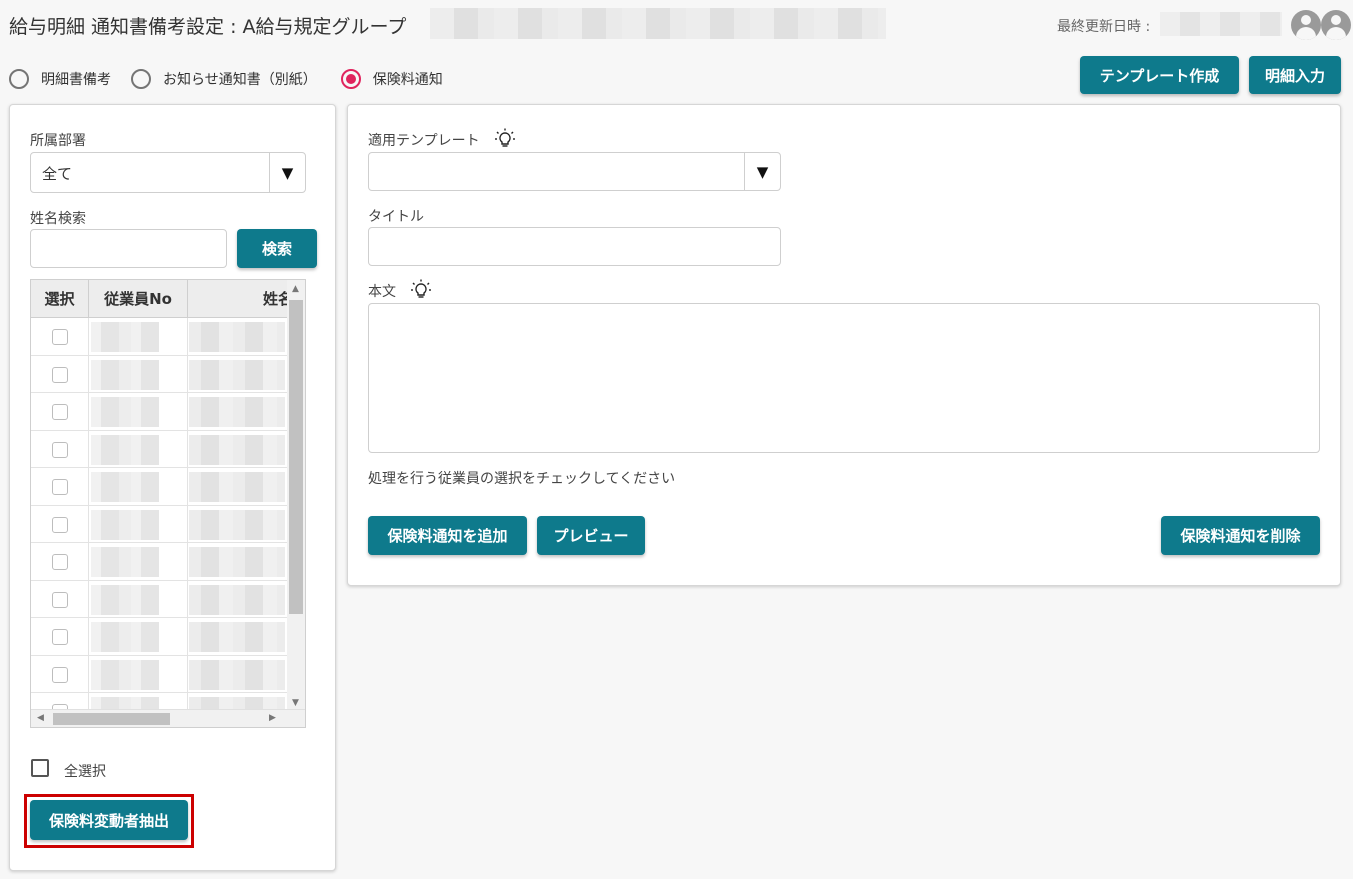 The image size is (1353, 879). I want to click on body-textarea, so click(844, 378).